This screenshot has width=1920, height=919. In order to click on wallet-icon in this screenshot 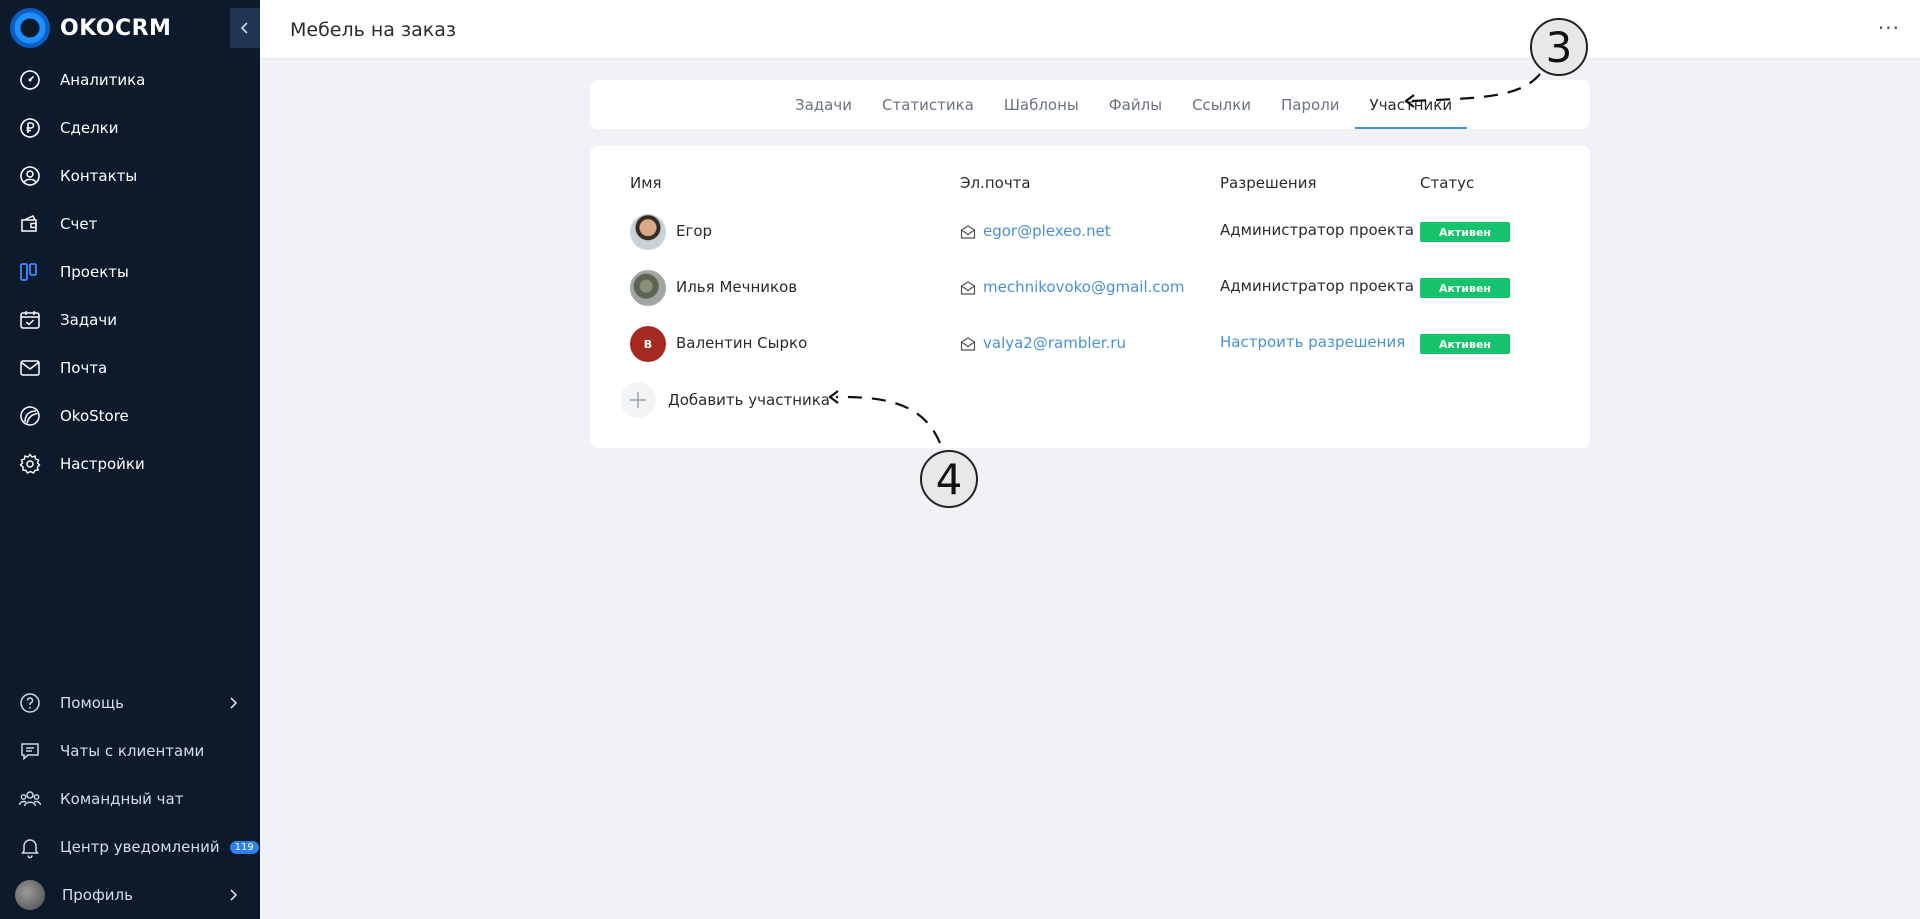, I will do `click(30, 224)`.